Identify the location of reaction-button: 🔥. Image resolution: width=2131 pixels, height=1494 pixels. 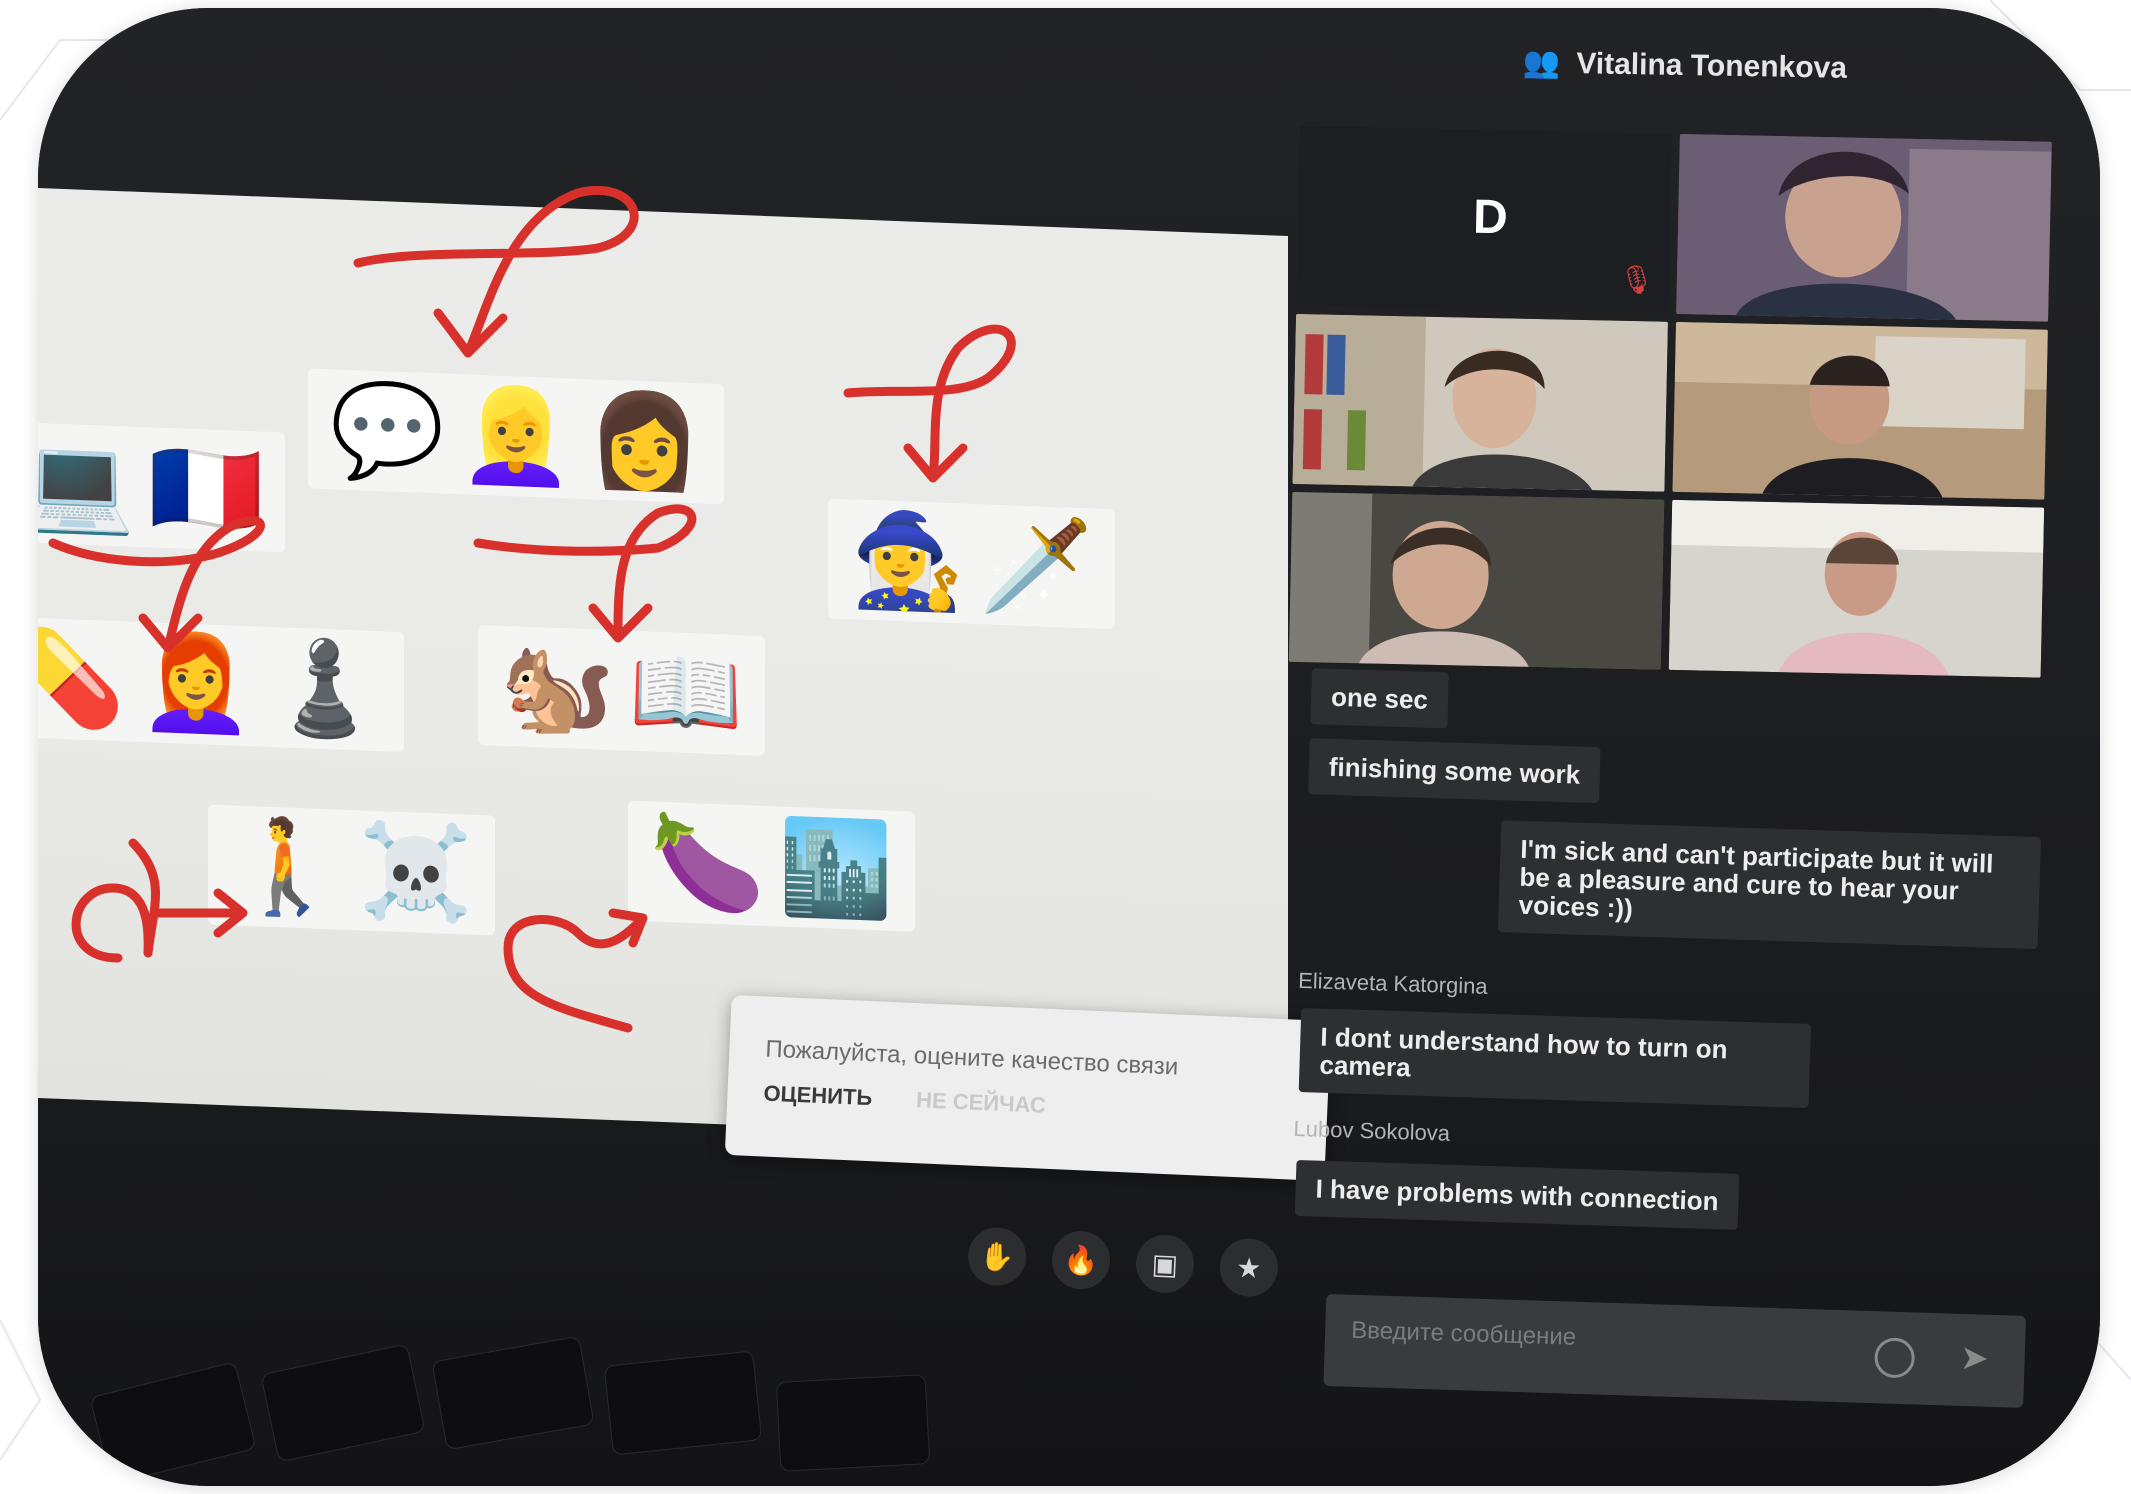
(1081, 1260).